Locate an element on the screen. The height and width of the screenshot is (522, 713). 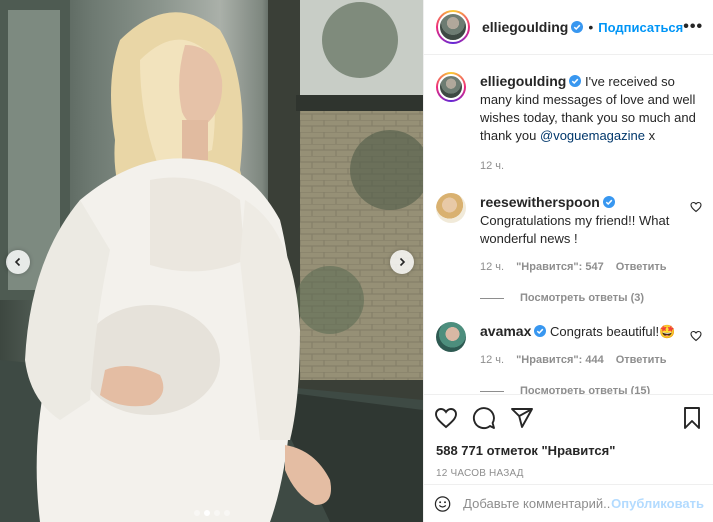
likes-count: 588 771 отметок "Нравится" is located at coordinates (569, 450).